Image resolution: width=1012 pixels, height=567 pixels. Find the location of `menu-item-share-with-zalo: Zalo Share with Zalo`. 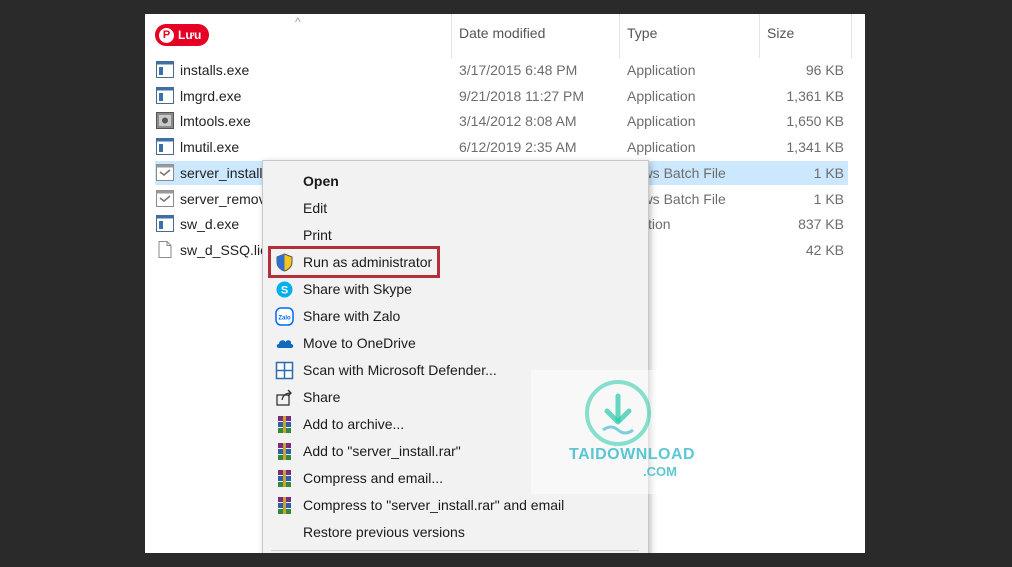

menu-item-share-with-zalo: Zalo Share with Zalo is located at coordinates (455, 316).